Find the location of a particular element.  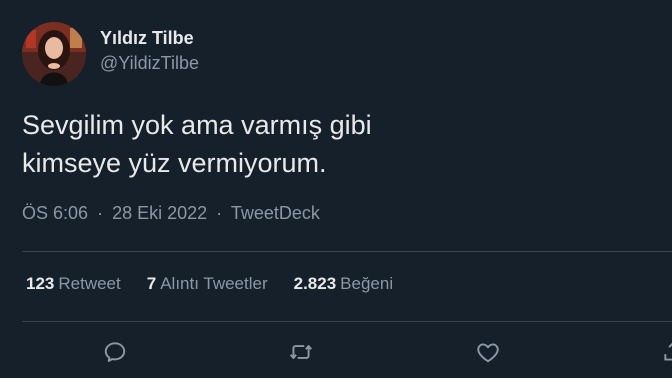

retweets-stat: 123 Retweet is located at coordinates (73, 284).